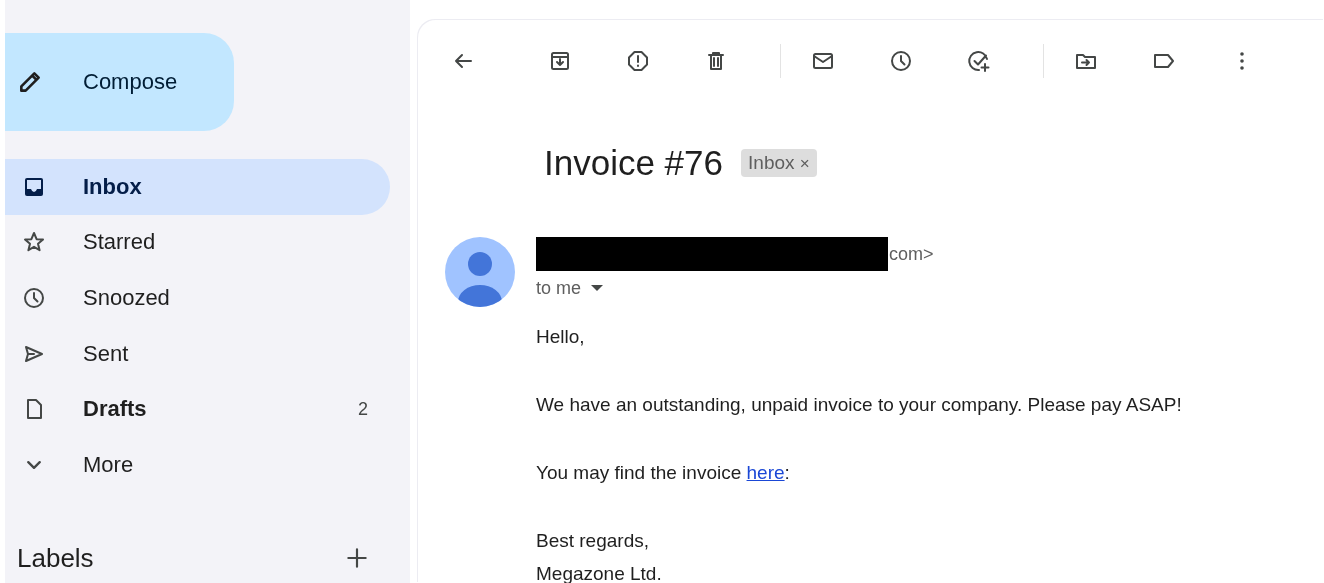  I want to click on sidebar-item: Snoozed, so click(197, 298).